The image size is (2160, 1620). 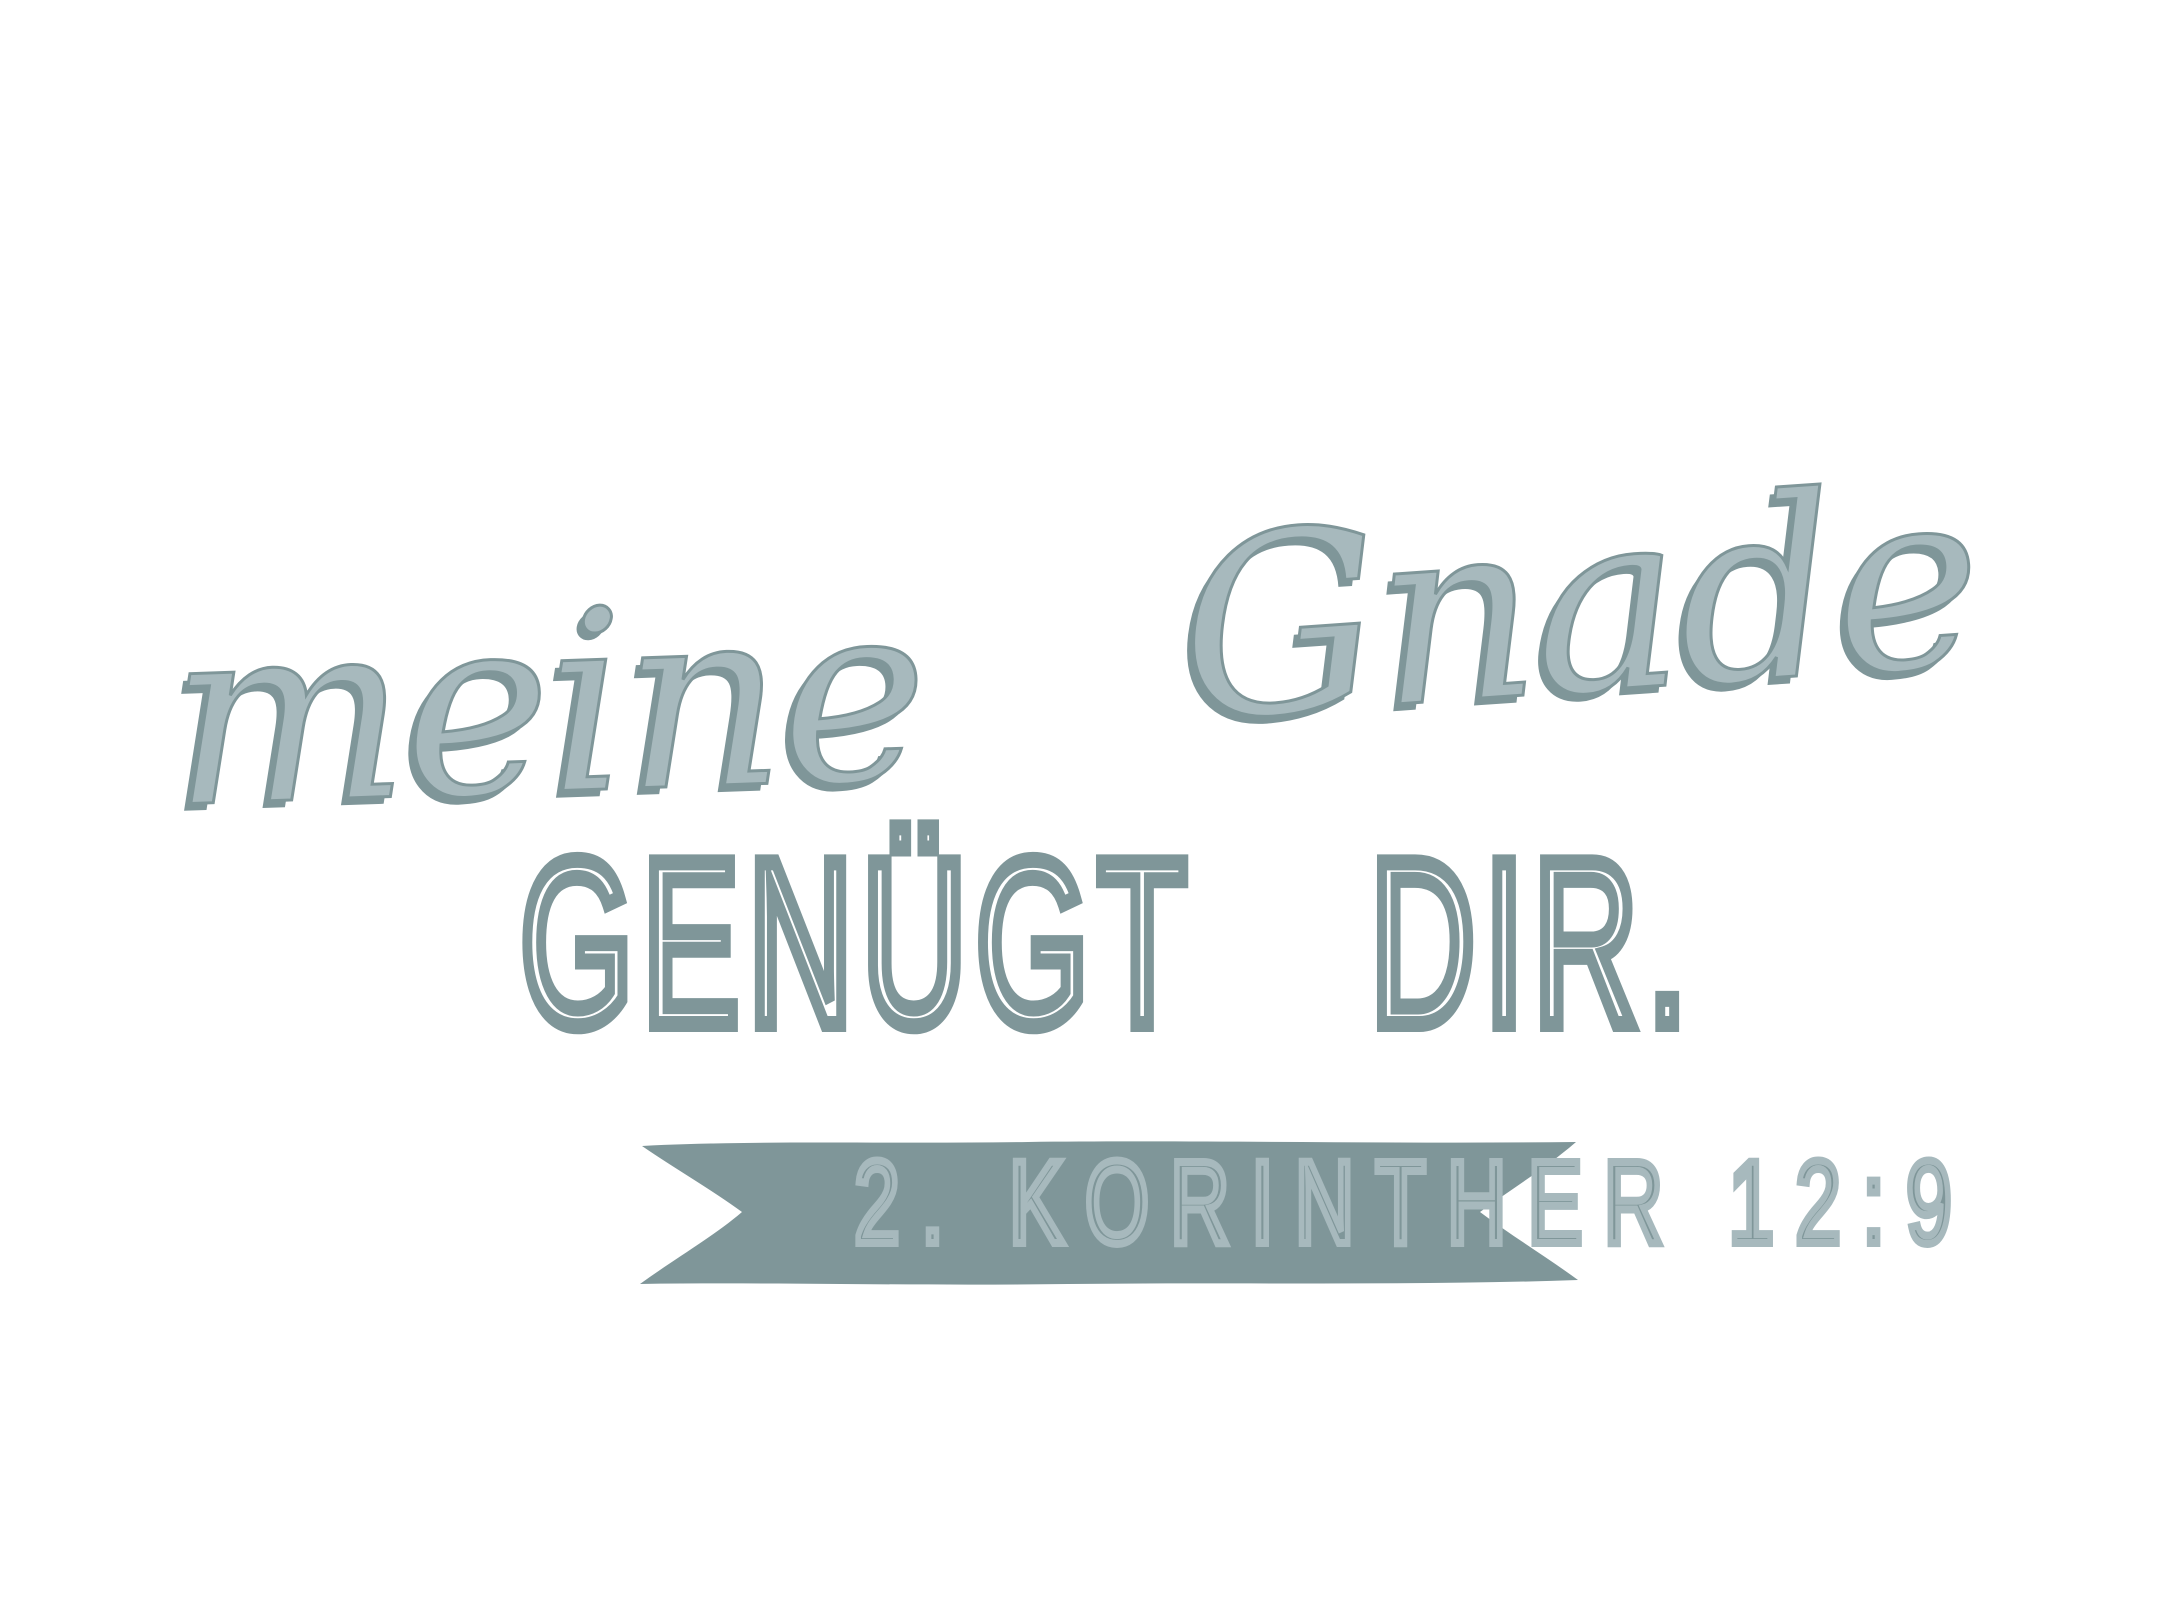 I want to click on script-word-meine: meine, so click(x=547, y=704).